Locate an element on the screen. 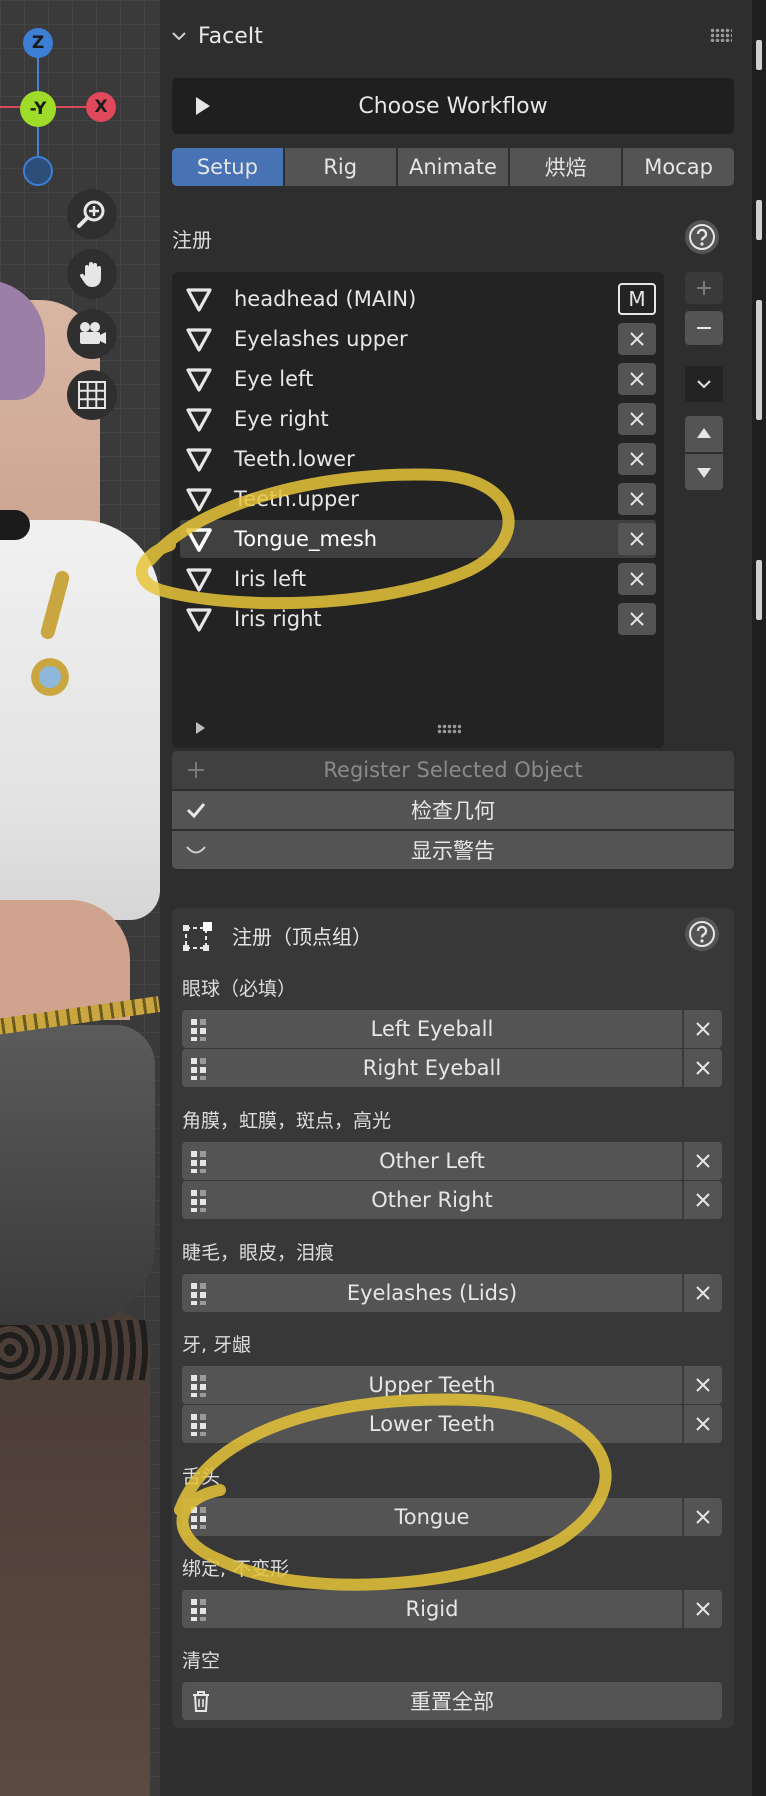 This screenshot has height=1796, width=766. gizmo-y-button: -Y is located at coordinates (38, 109).